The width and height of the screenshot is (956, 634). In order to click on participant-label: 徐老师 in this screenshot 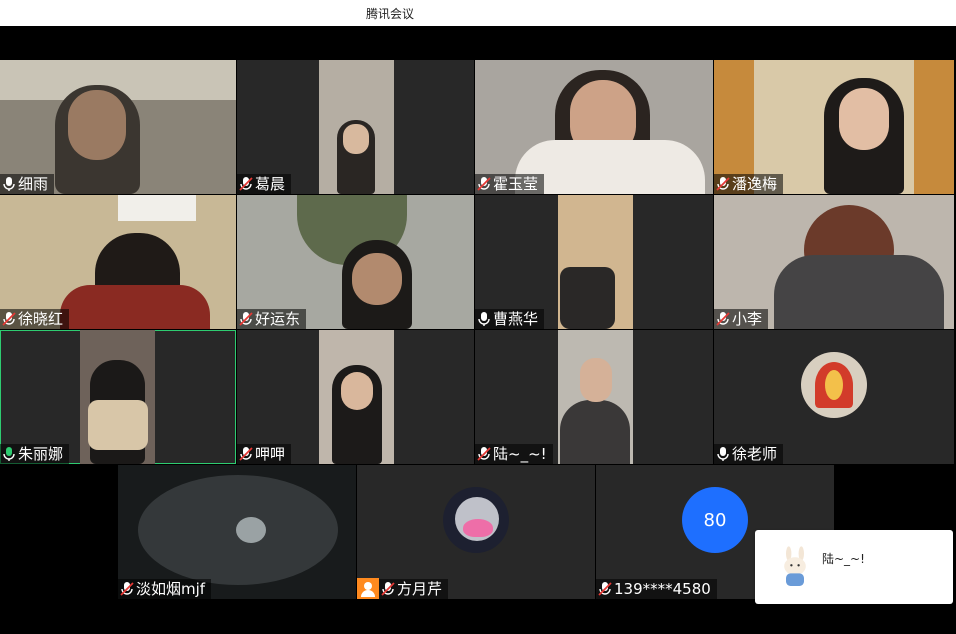, I will do `click(749, 454)`.